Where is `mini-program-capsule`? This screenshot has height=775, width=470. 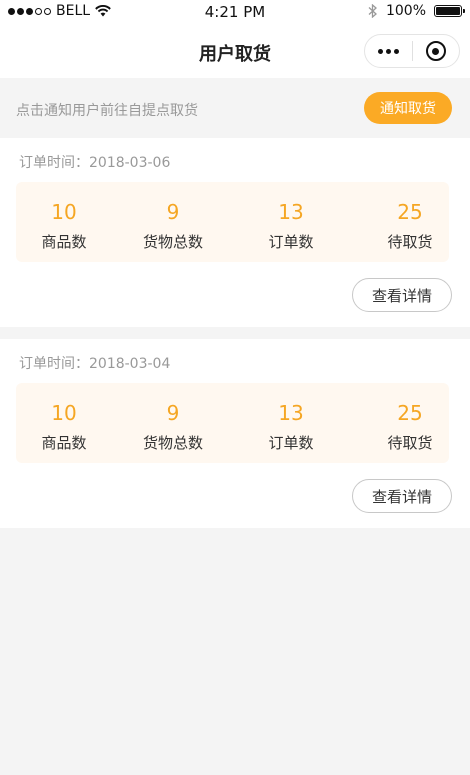 mini-program-capsule is located at coordinates (412, 51).